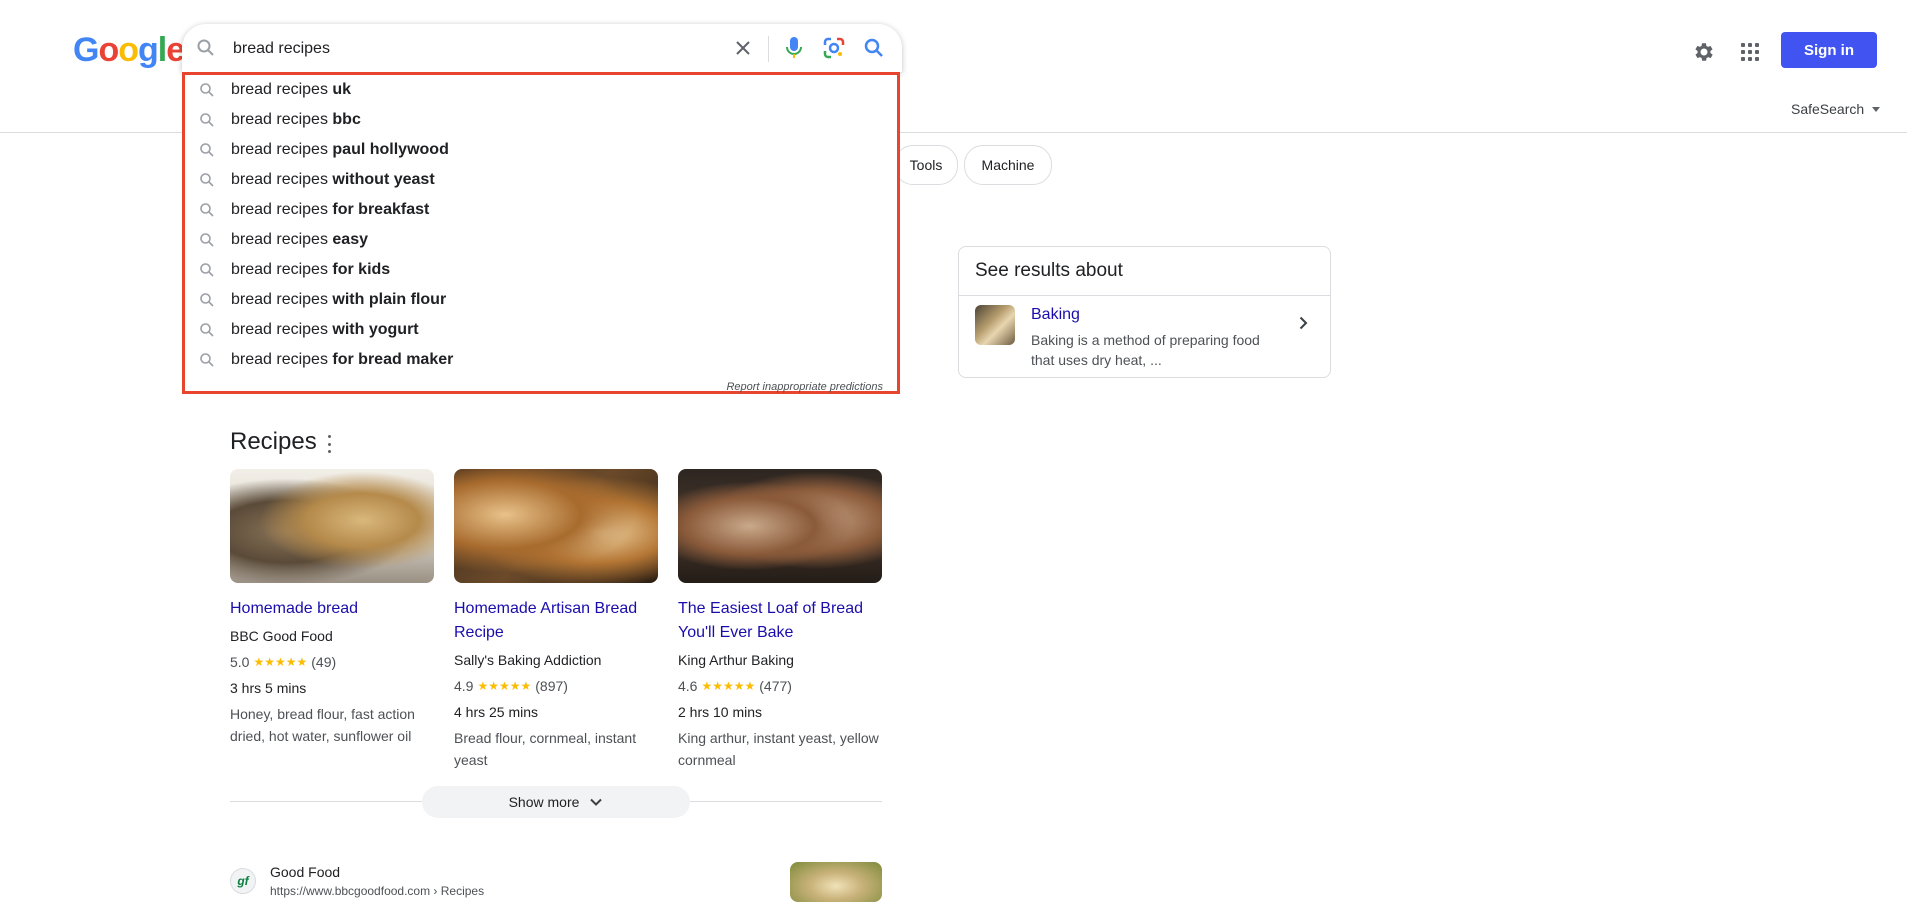 The height and width of the screenshot is (902, 1907). I want to click on show-more-button: Show more, so click(556, 802).